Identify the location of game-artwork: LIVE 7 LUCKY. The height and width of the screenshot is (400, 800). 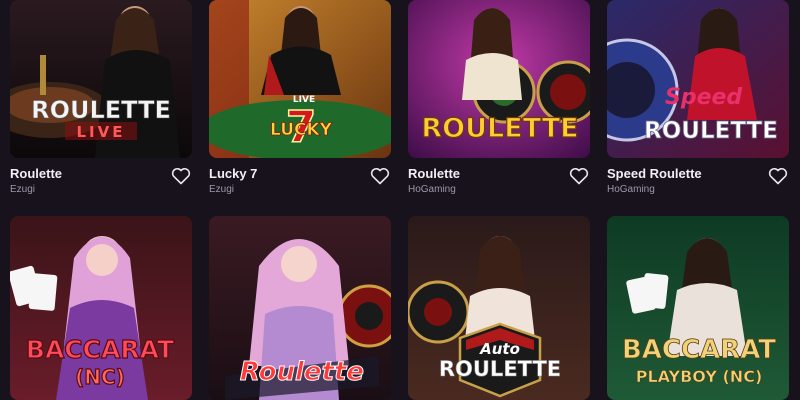
(300, 79).